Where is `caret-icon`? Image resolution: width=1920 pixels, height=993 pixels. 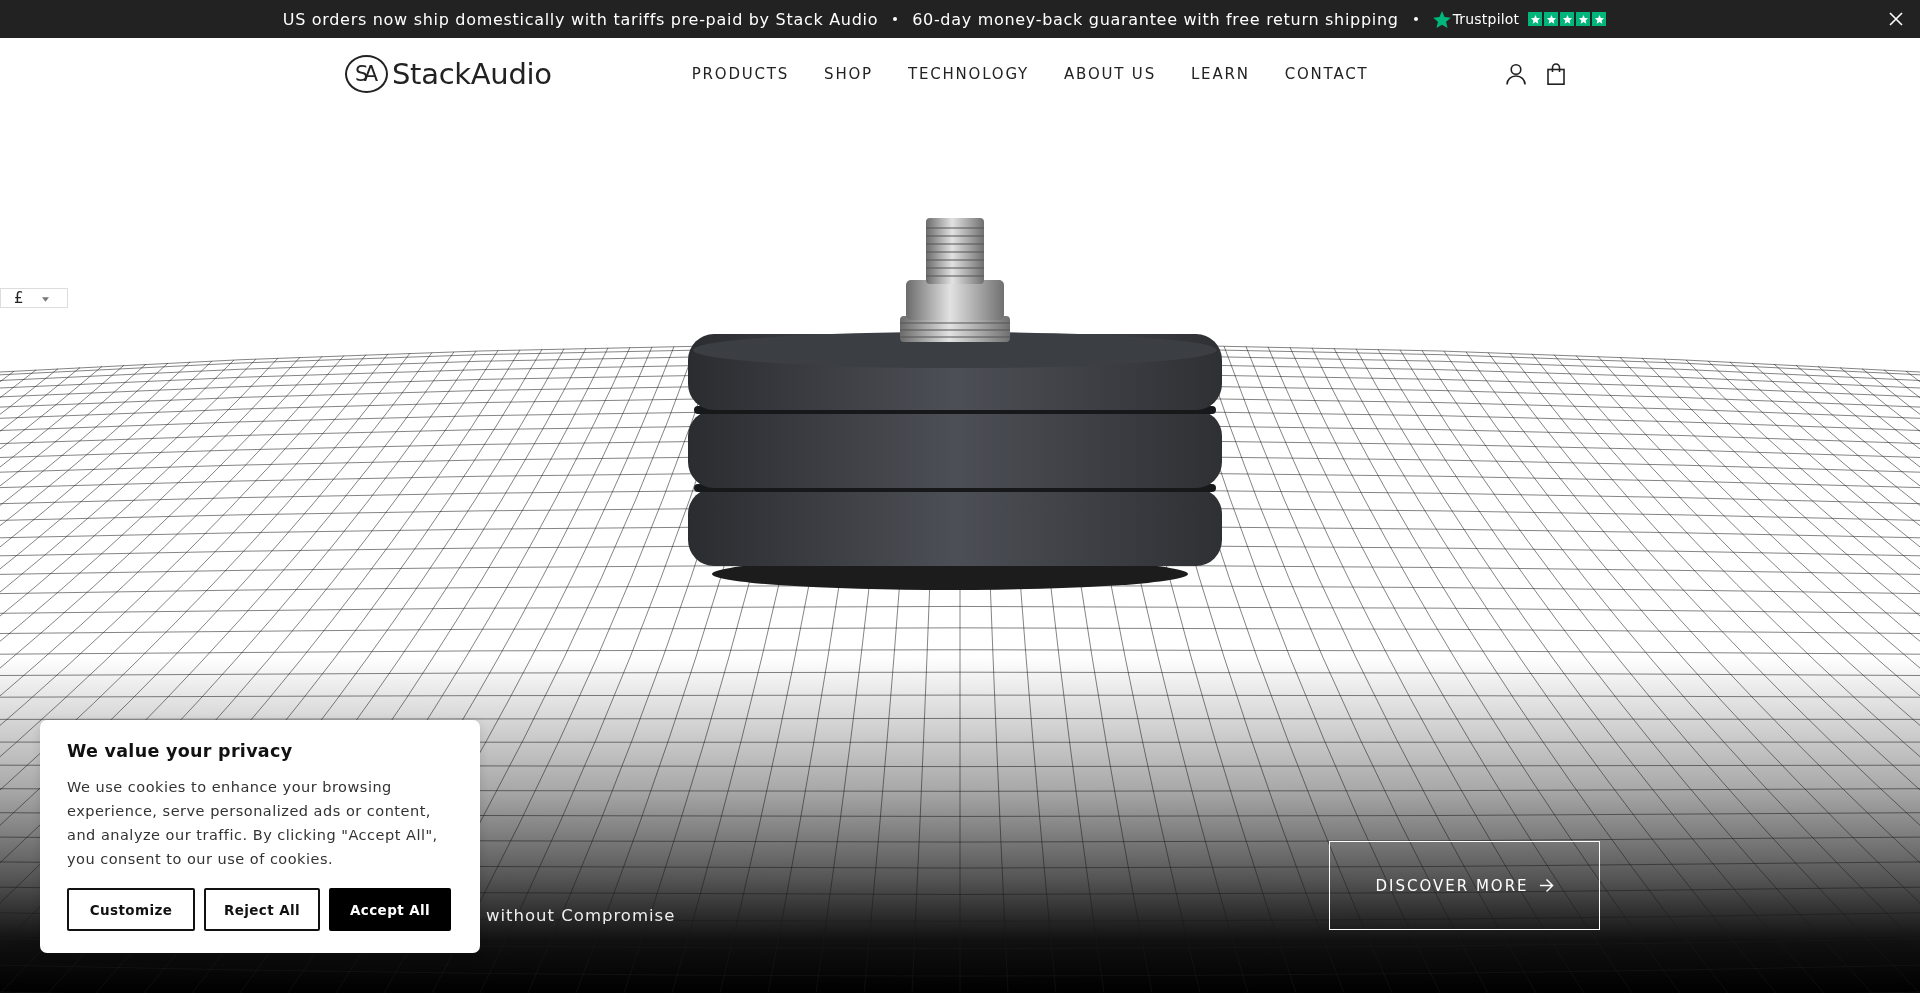 caret-icon is located at coordinates (45, 299).